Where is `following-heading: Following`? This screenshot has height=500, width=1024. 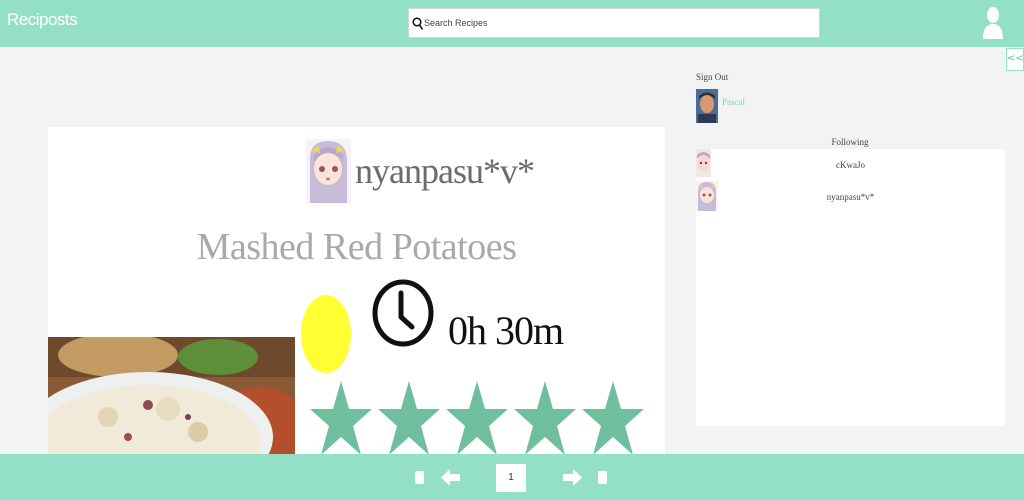
following-heading: Following is located at coordinates (850, 142).